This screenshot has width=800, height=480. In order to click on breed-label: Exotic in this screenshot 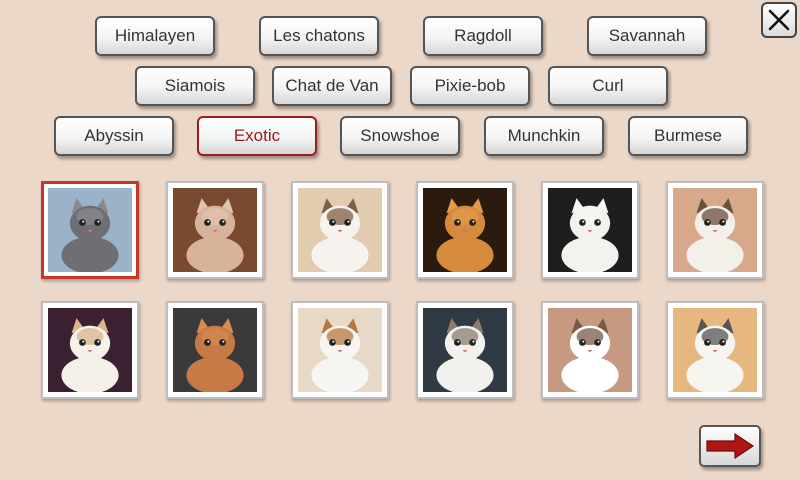, I will do `click(257, 135)`.